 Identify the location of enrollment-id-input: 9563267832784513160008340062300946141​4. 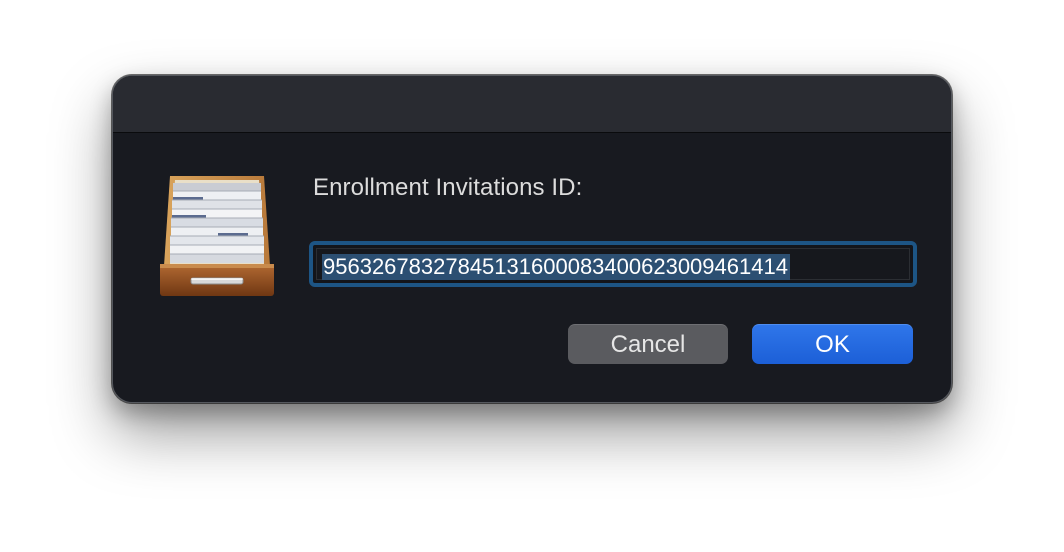
(613, 264).